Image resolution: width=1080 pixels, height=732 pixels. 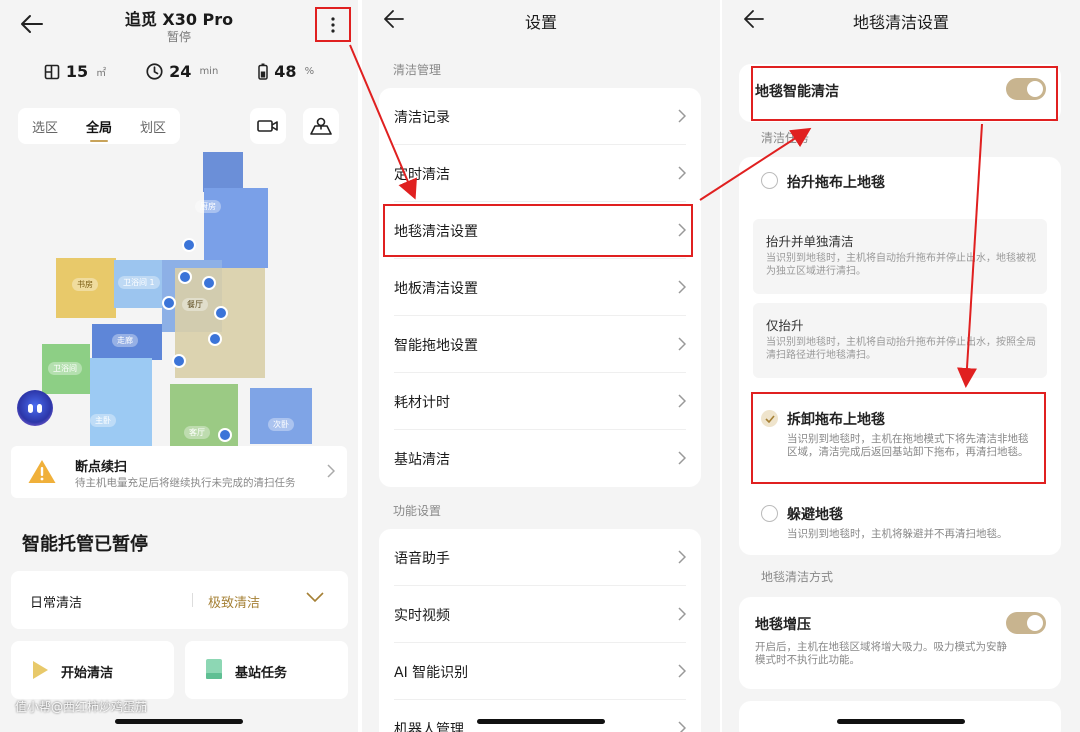 I want to click on device-status: 暂停, so click(x=178, y=37).